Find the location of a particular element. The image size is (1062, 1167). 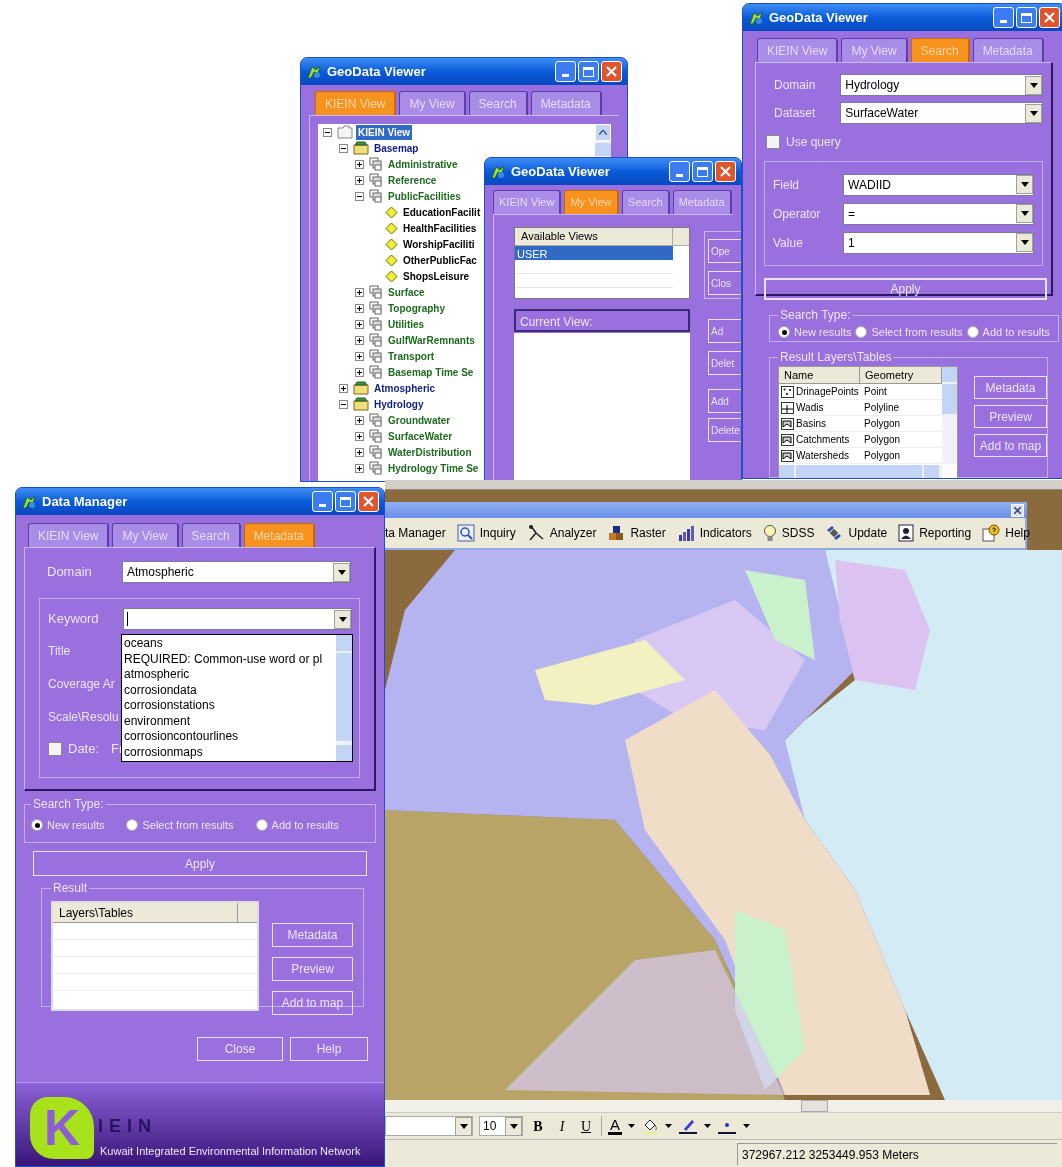

font-dropdown is located at coordinates (429, 1126).